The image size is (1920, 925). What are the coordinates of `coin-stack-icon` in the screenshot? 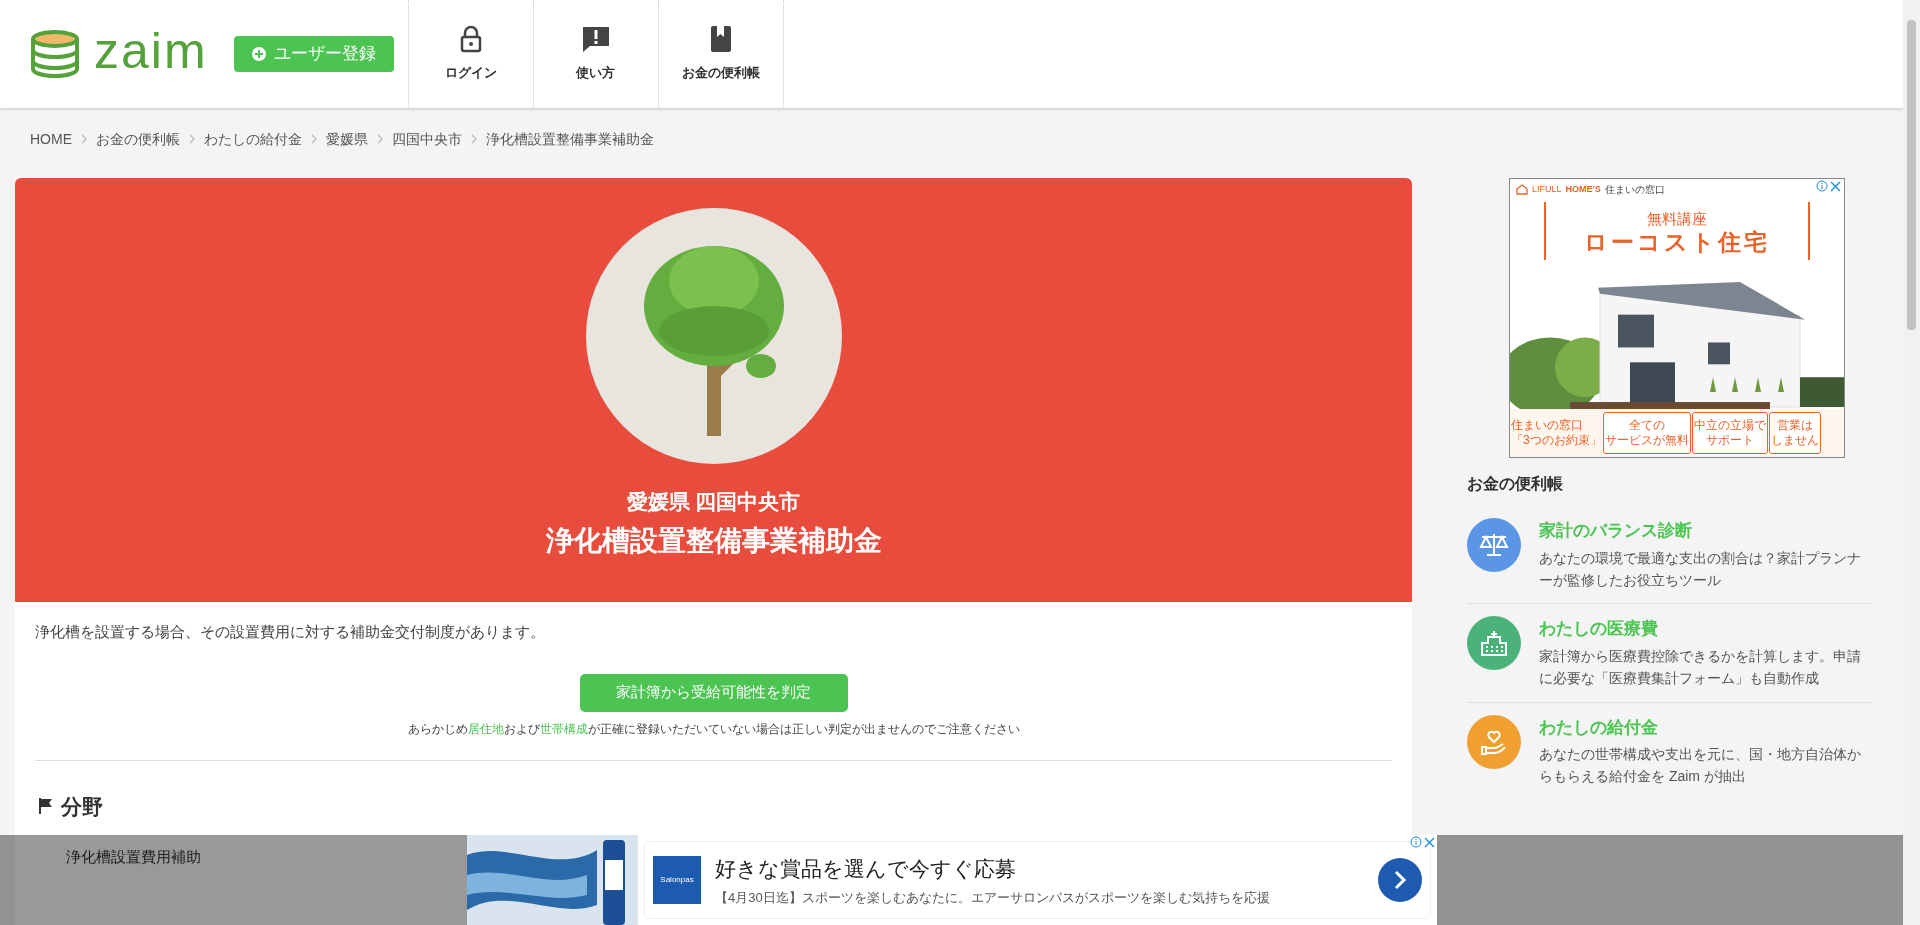 It's located at (55, 54).